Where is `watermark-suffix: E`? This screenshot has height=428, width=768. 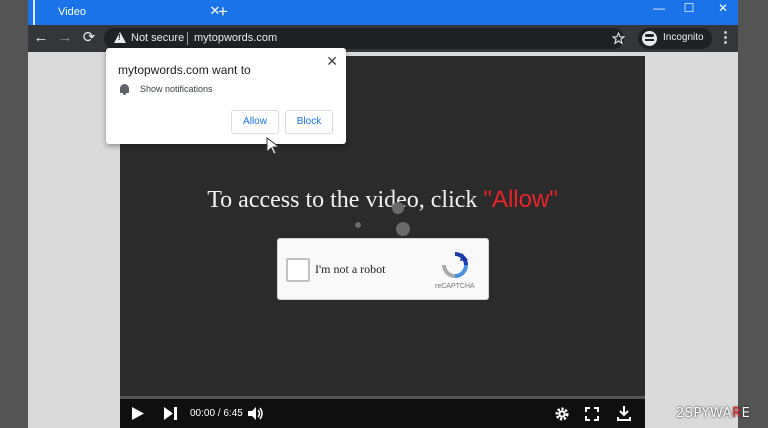 watermark-suffix: E is located at coordinates (746, 413).